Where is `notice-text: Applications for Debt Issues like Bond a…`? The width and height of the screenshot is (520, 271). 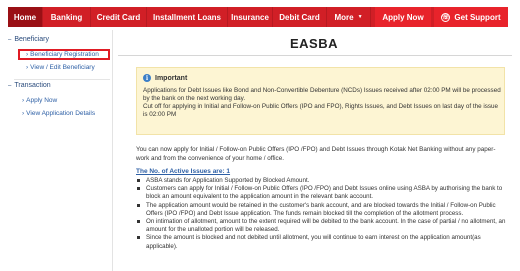
notice-text: Applications for Debt Issues like Bond a… is located at coordinates (322, 103).